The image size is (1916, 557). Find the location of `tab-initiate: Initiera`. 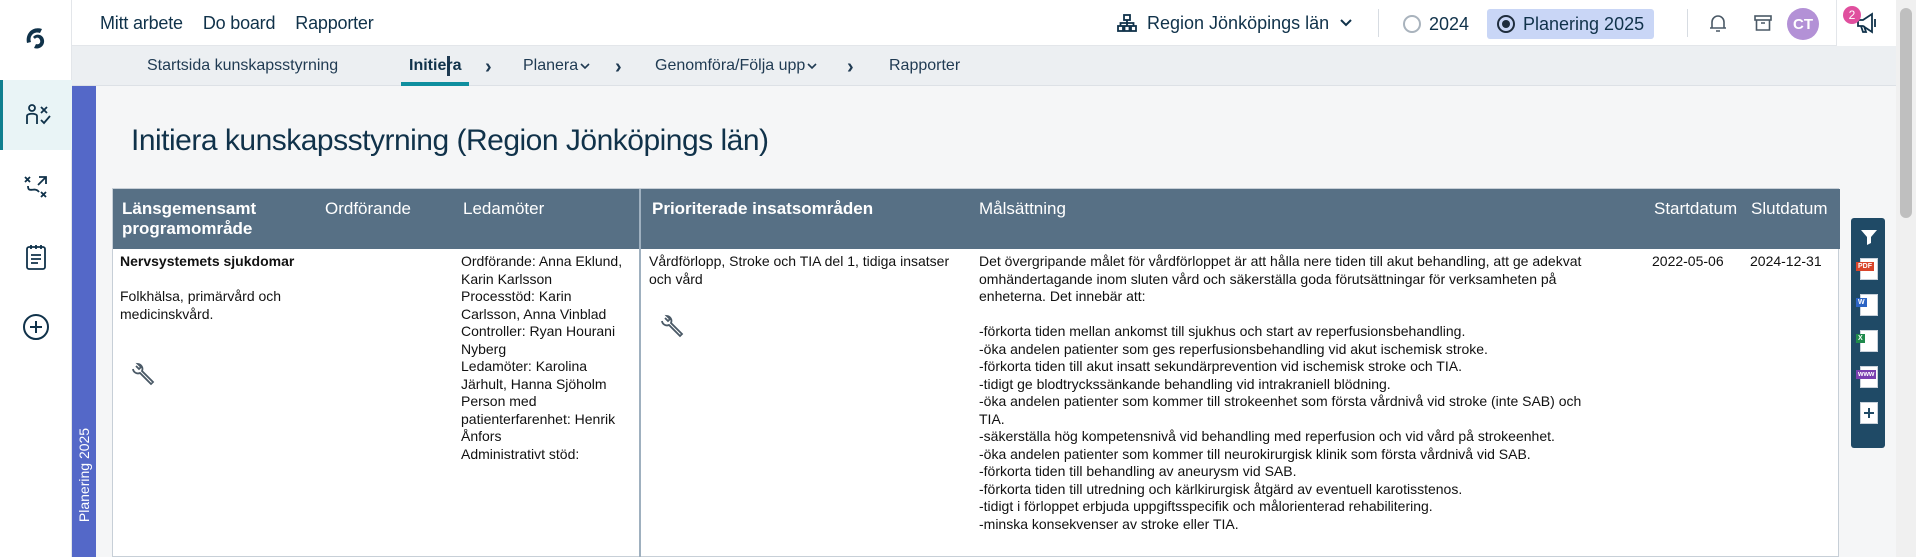

tab-initiate: Initiera is located at coordinates (435, 66).